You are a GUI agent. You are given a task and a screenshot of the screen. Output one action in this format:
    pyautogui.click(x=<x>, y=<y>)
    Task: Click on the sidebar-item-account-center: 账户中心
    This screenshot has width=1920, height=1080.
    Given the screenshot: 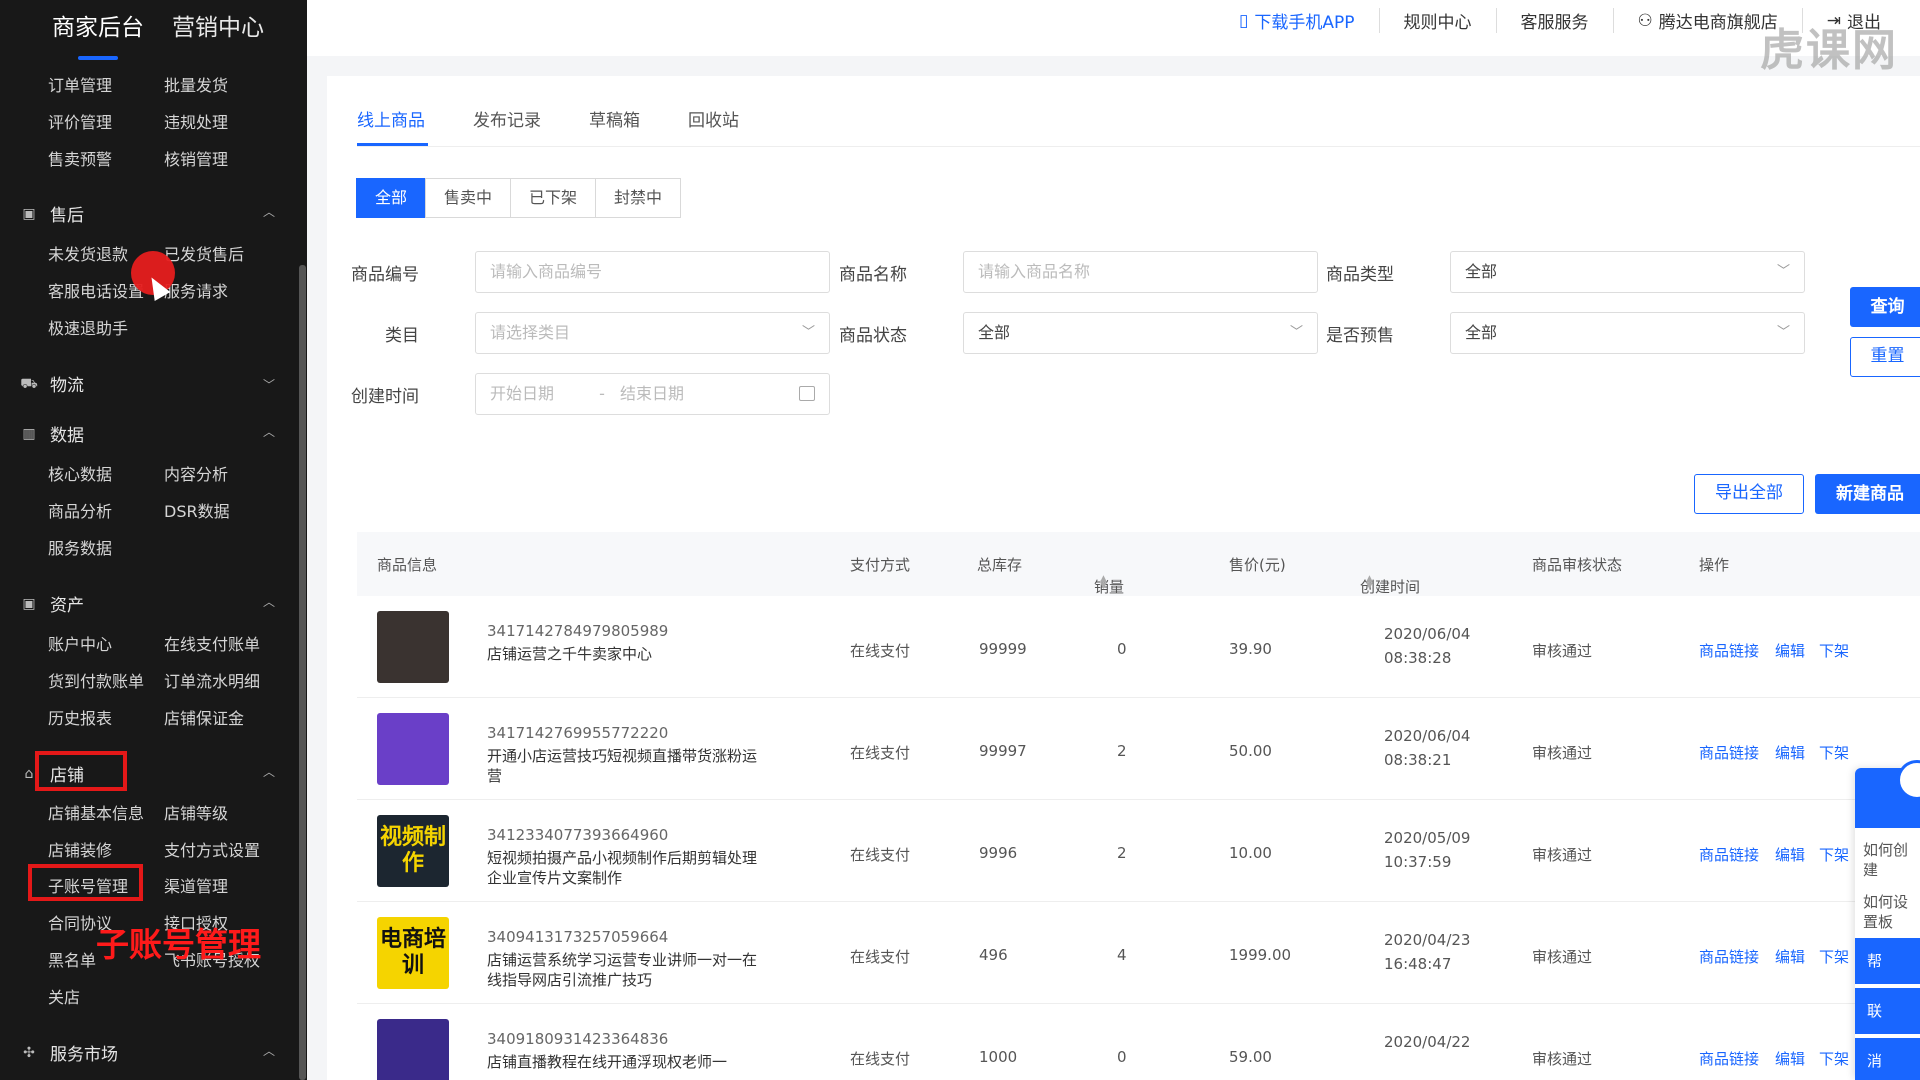 What is the action you would take?
    pyautogui.click(x=80, y=643)
    